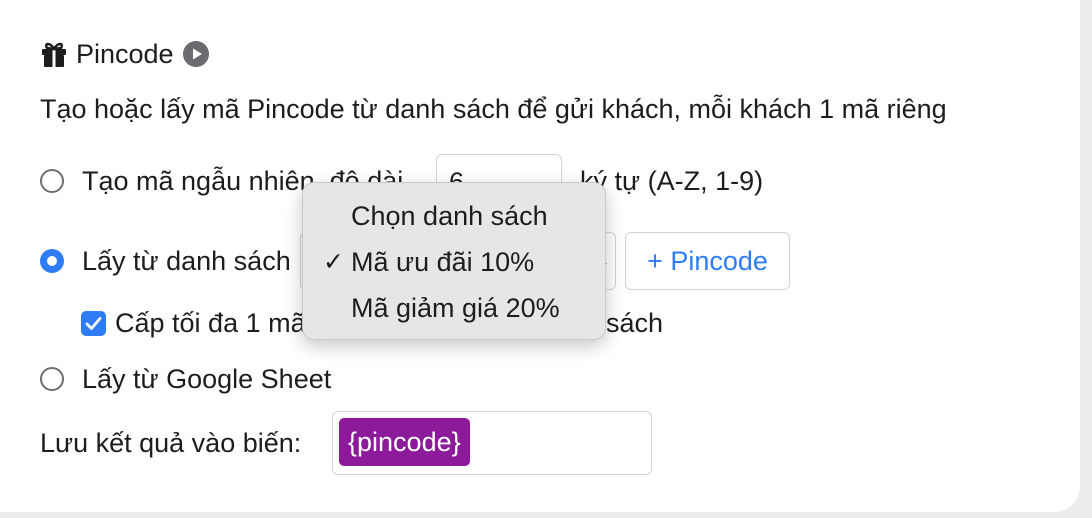 The width and height of the screenshot is (1092, 518). What do you see at coordinates (442, 262) in the screenshot?
I see `dropdown-item-list-1: Mã ưu đãi 10%` at bounding box center [442, 262].